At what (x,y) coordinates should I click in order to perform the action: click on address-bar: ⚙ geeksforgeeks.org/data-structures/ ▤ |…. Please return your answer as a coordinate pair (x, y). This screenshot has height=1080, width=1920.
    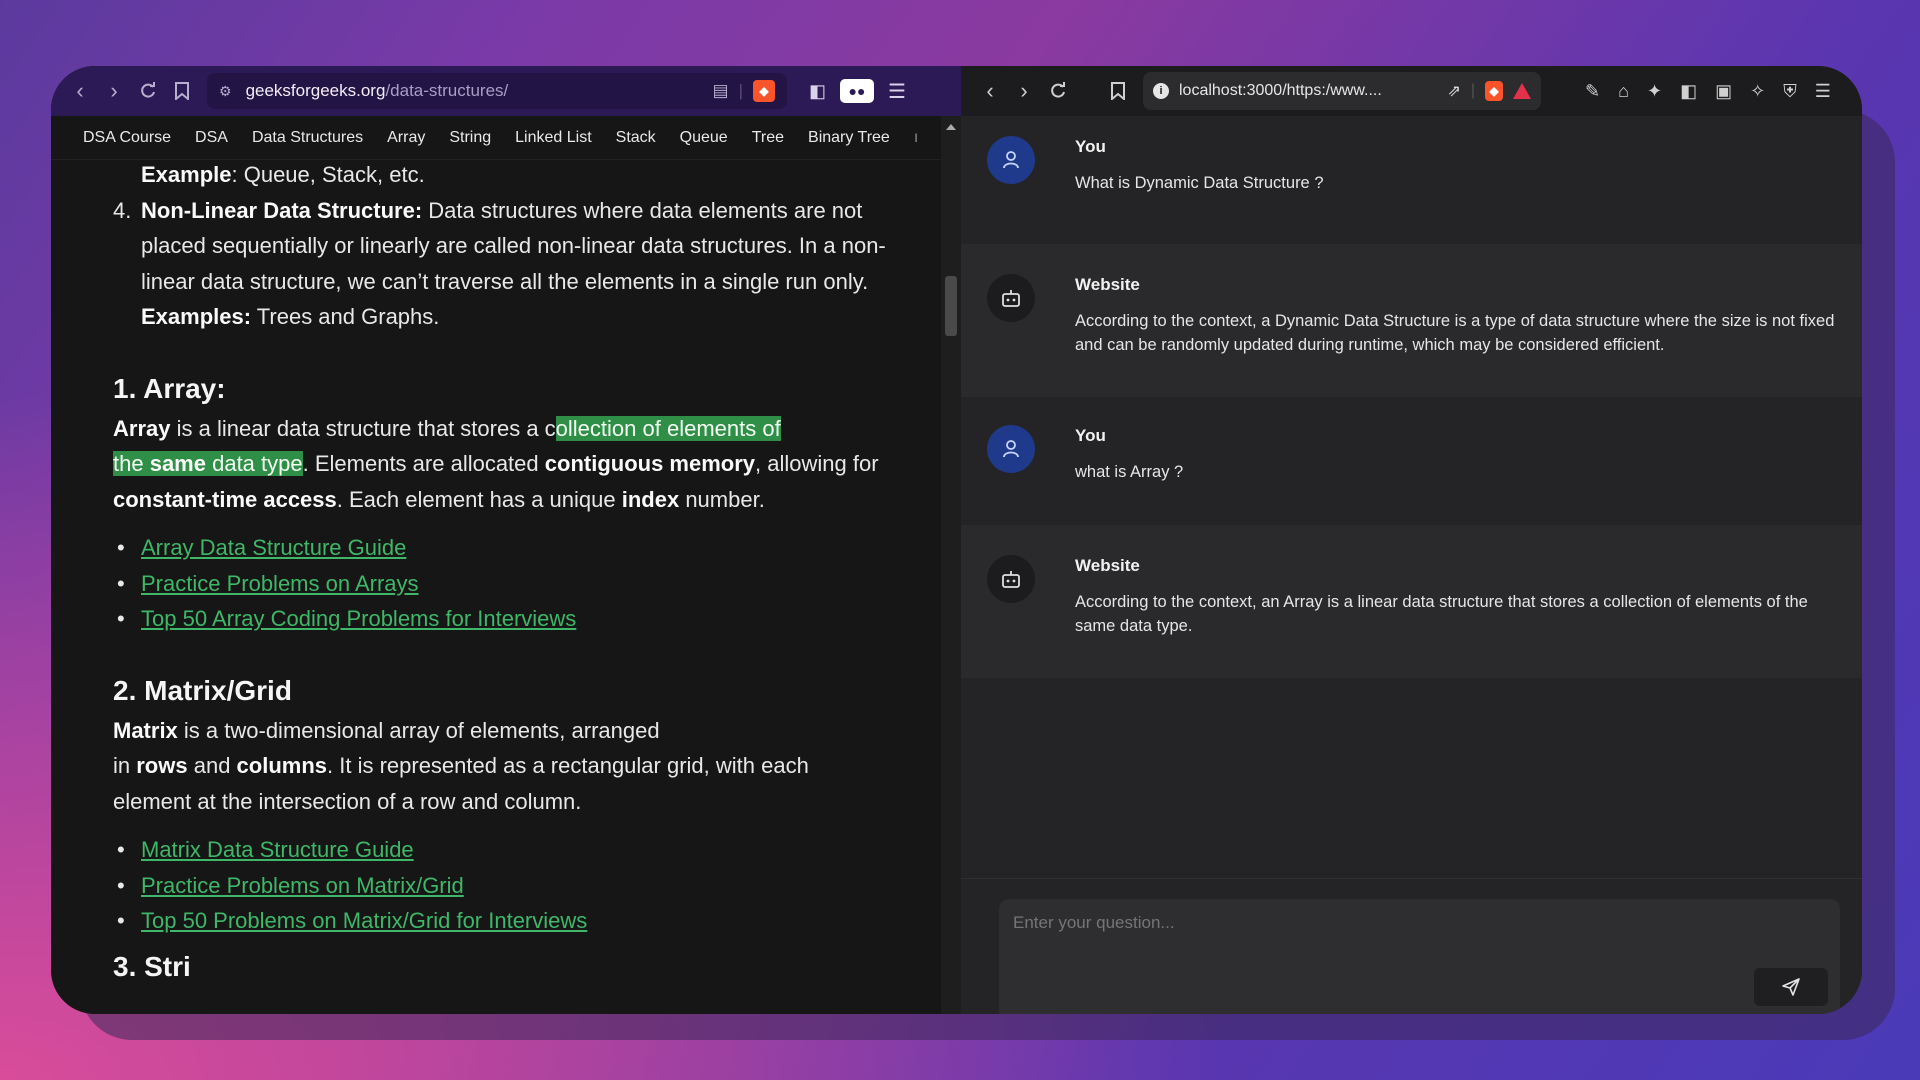
    Looking at the image, I should click on (497, 91).